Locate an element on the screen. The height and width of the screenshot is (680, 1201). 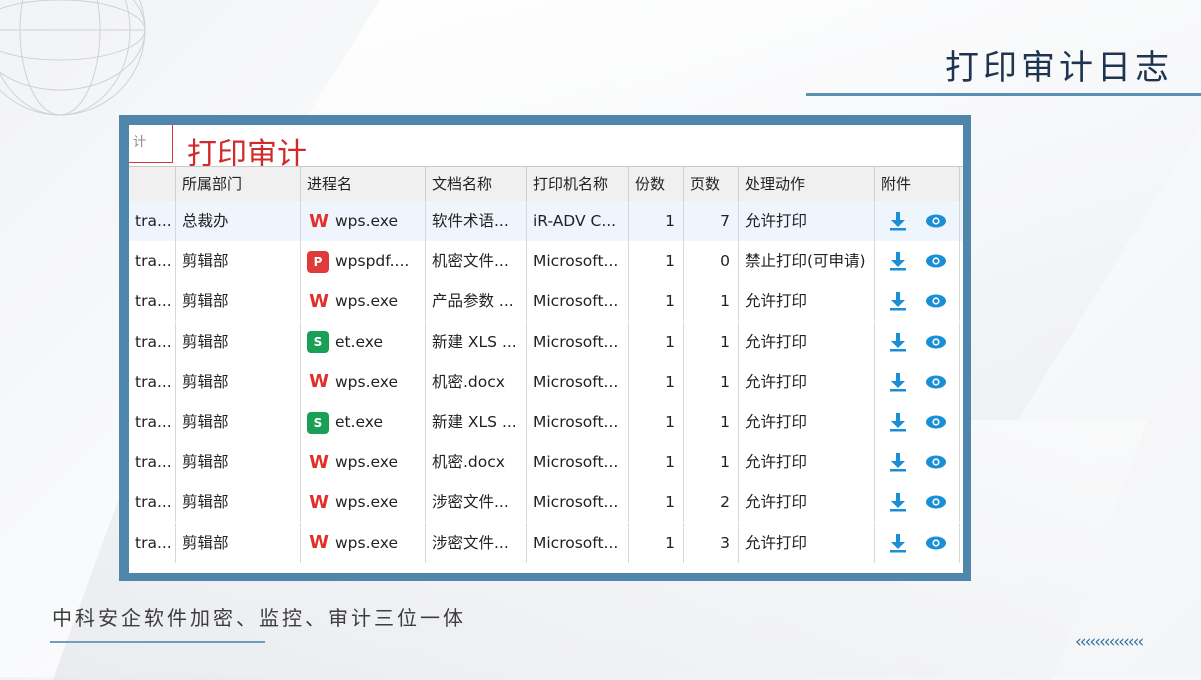
column-doc-header: 文档名称 is located at coordinates (476, 184).